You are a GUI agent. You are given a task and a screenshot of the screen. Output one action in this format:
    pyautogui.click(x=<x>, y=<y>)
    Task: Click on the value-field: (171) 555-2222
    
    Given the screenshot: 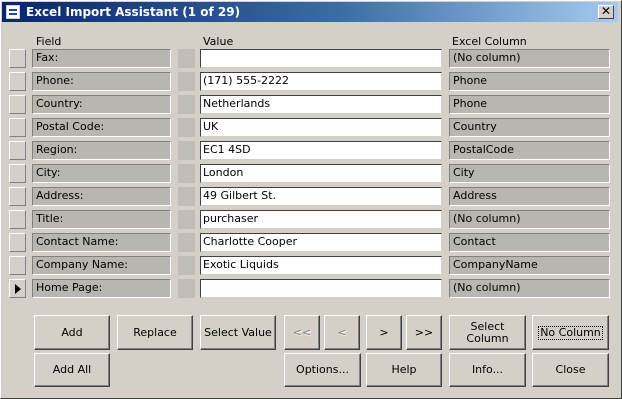 What is the action you would take?
    pyautogui.click(x=321, y=81)
    